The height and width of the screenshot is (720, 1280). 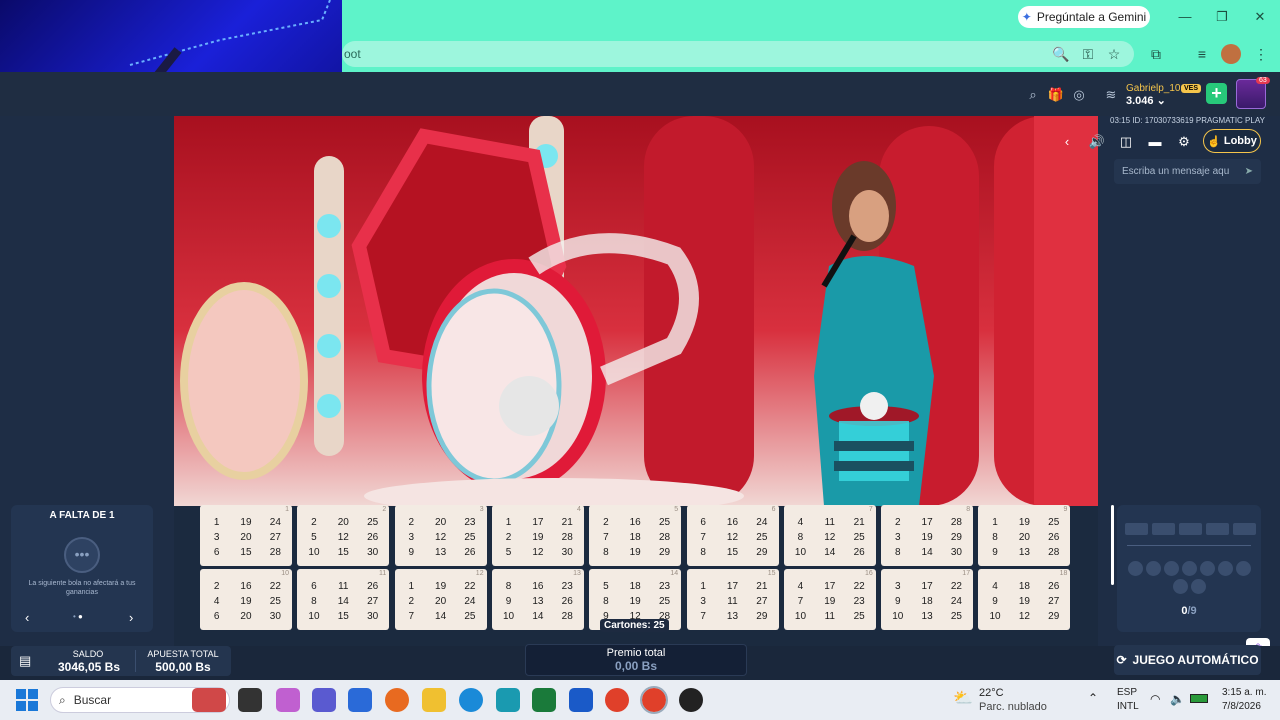 I want to click on lobby-button: ☝ Lobby, so click(x=1232, y=141).